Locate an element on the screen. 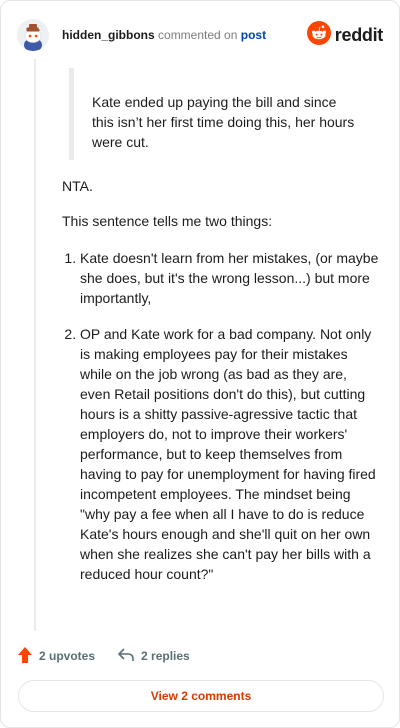 The height and width of the screenshot is (728, 400). thread-line is located at coordinates (35, 345).